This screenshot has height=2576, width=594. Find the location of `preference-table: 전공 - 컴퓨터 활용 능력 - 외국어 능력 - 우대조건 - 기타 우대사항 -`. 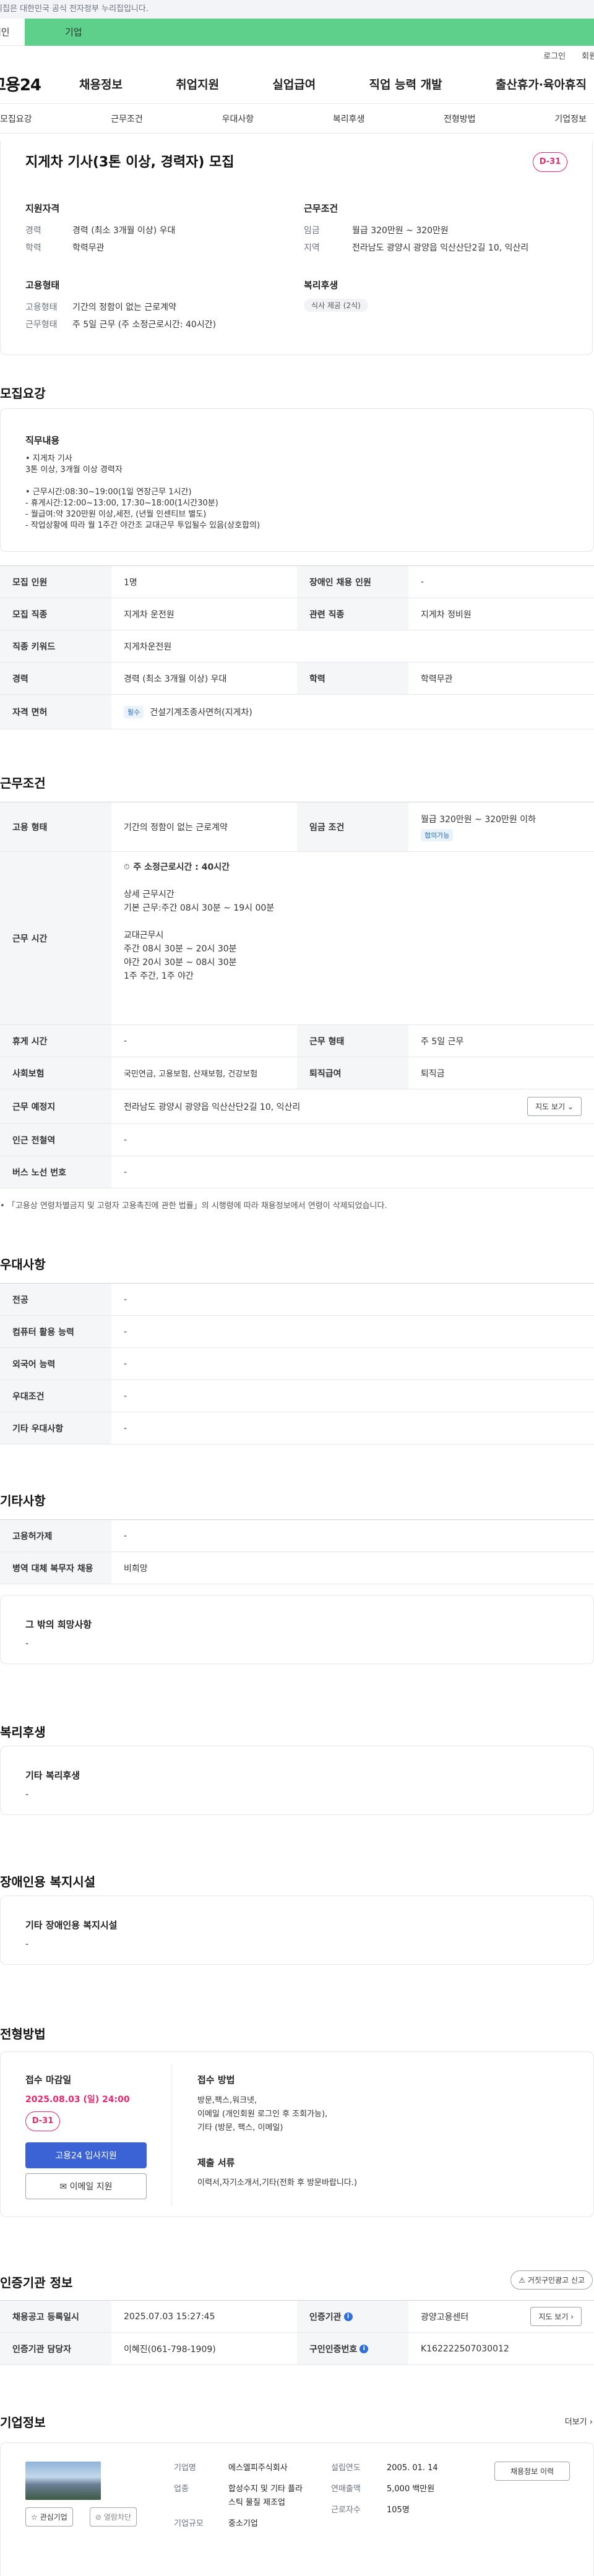

preference-table: 전공 - 컴퓨터 활용 능력 - 외국어 능력 - 우대조건 - 기타 우대사항 - is located at coordinates (297, 1364).